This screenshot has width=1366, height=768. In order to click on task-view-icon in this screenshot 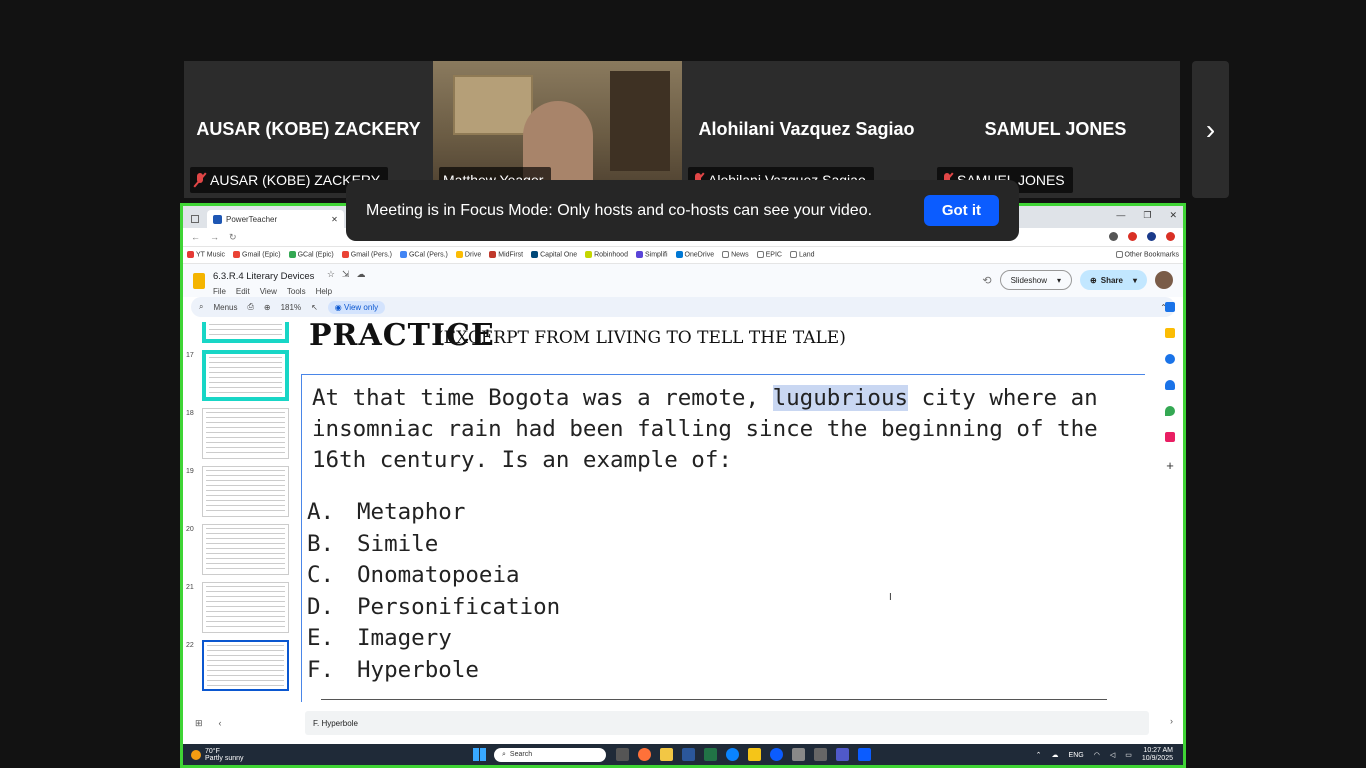, I will do `click(622, 754)`.